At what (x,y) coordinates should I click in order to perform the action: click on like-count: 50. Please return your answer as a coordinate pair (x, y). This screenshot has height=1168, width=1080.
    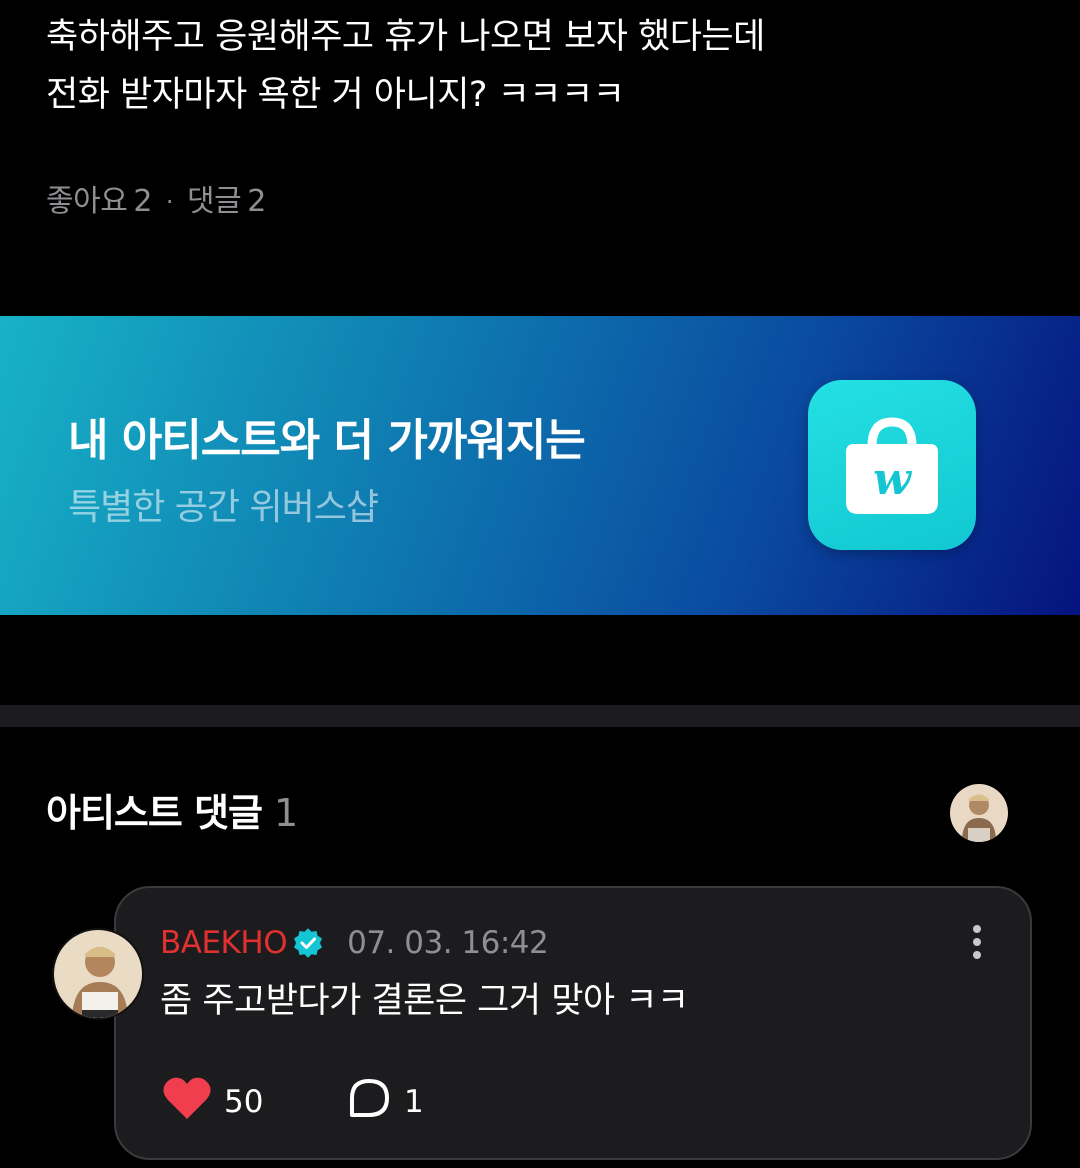
    Looking at the image, I should click on (244, 1102).